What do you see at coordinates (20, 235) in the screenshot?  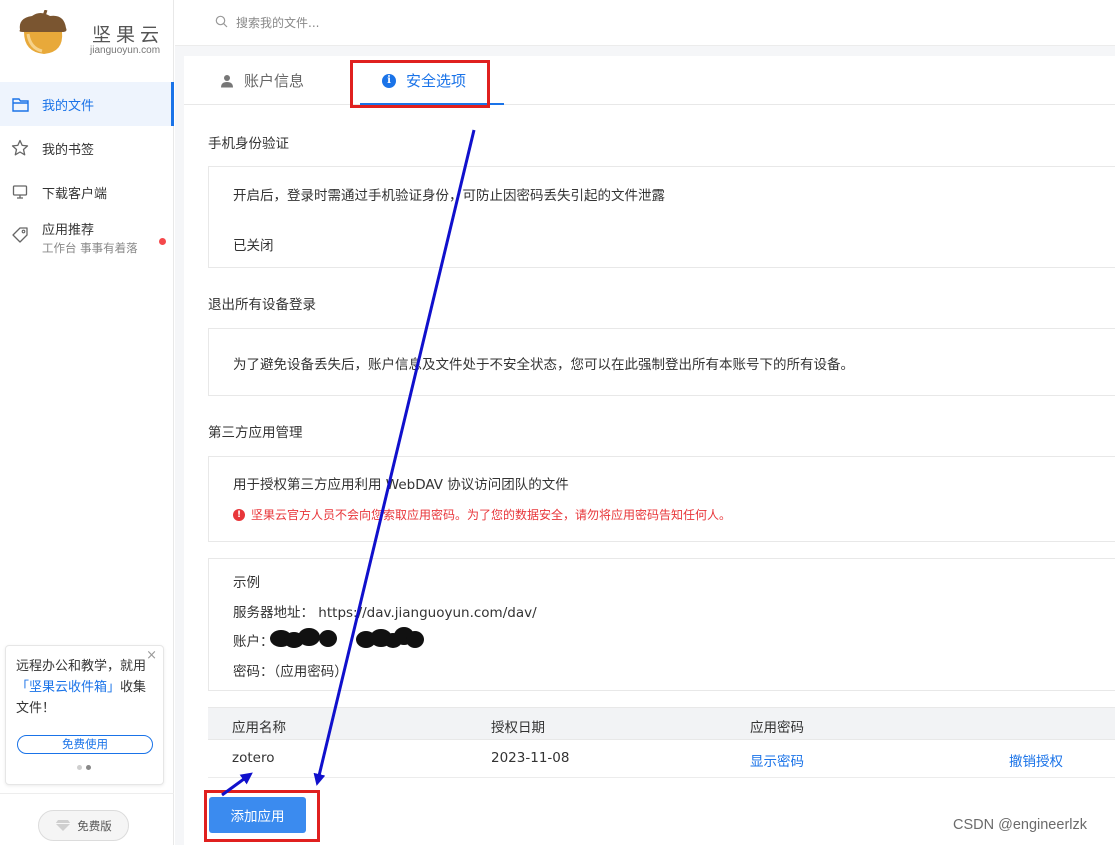 I see `tag-icon` at bounding box center [20, 235].